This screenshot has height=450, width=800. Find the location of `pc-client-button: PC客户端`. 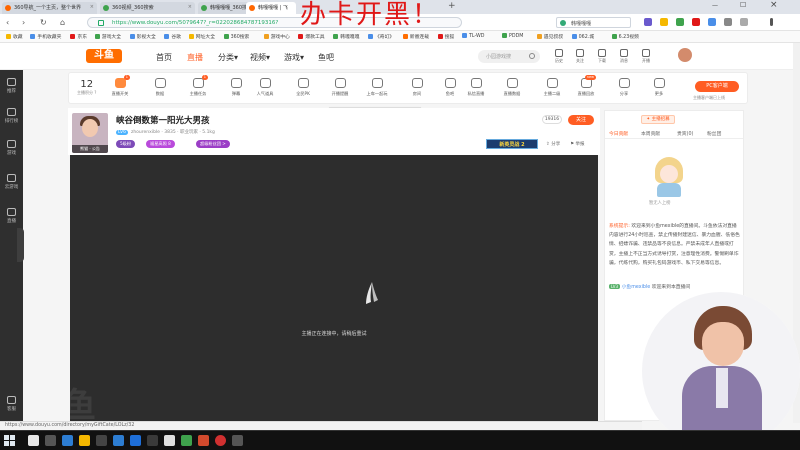

pc-client-button: PC客户端 is located at coordinates (717, 86).